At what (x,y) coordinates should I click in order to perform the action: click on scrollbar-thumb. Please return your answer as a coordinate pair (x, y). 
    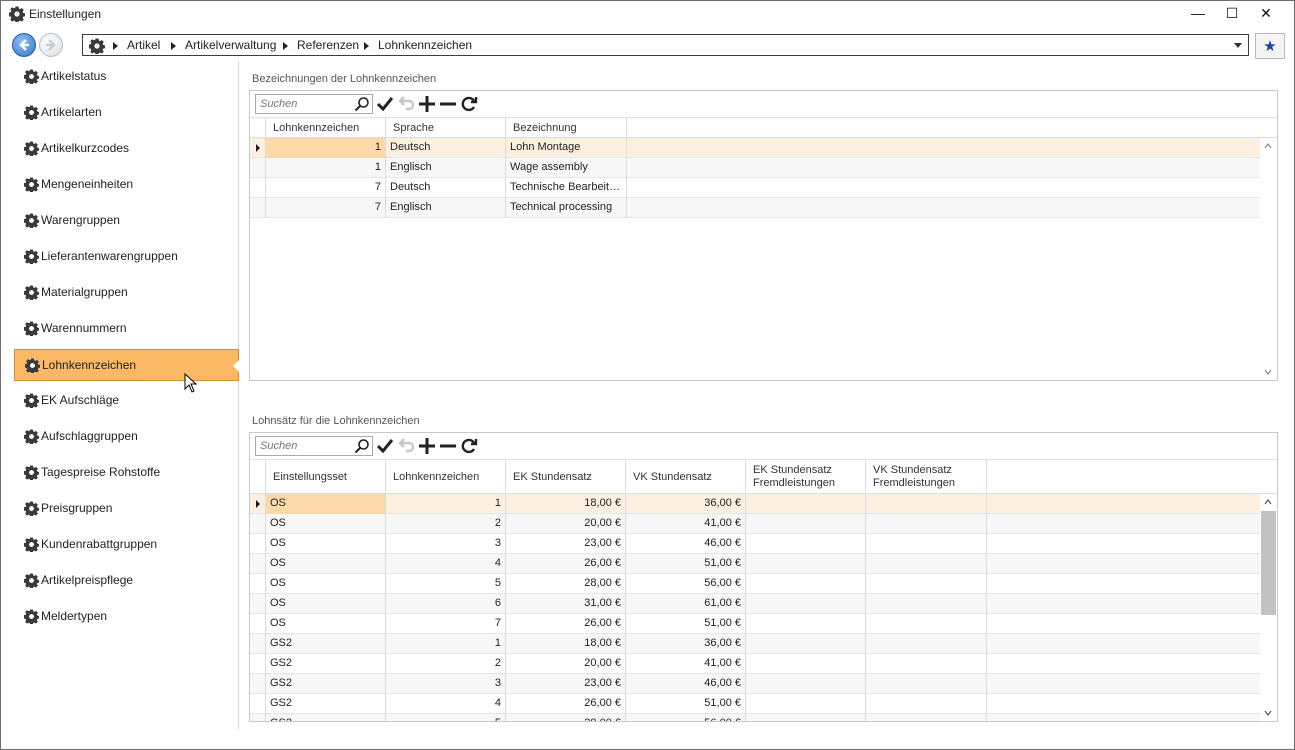
    Looking at the image, I should click on (1268, 563).